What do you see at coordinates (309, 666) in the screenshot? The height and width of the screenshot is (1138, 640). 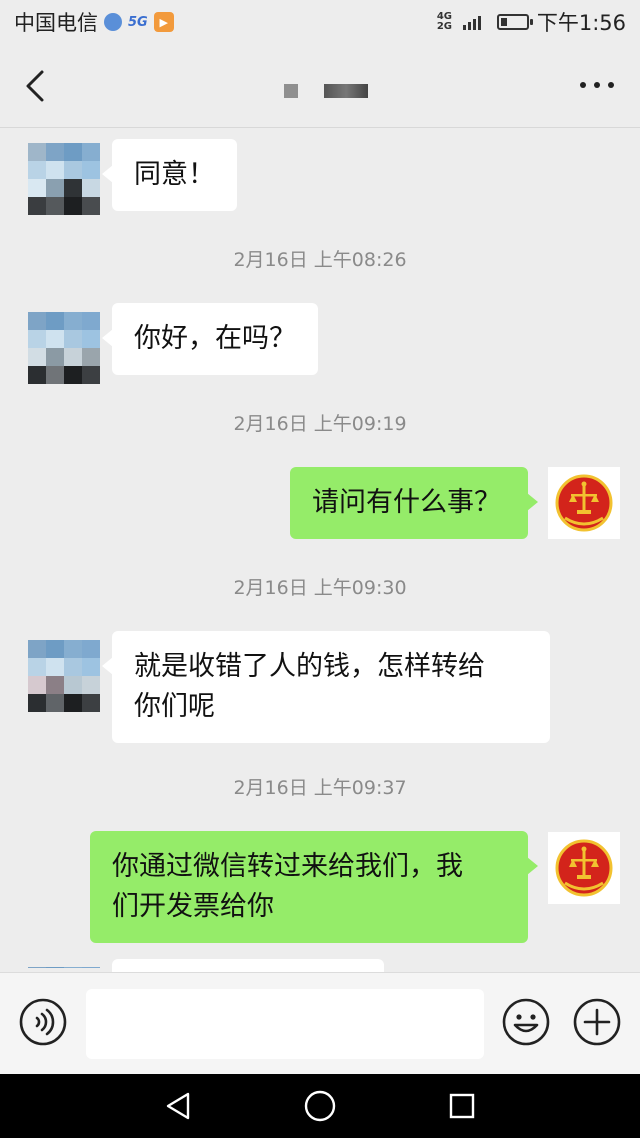 I see `message-text-line: 就是收错了人的钱，怎样转给` at bounding box center [309, 666].